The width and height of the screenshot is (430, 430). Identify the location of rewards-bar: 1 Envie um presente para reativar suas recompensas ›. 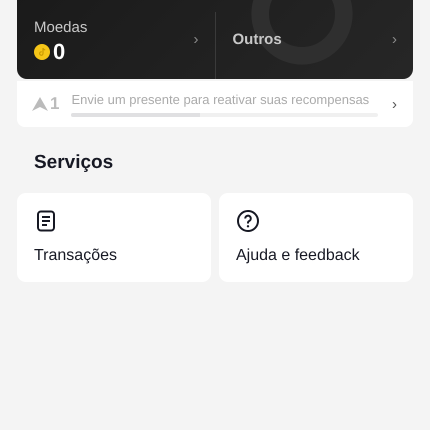
(215, 104).